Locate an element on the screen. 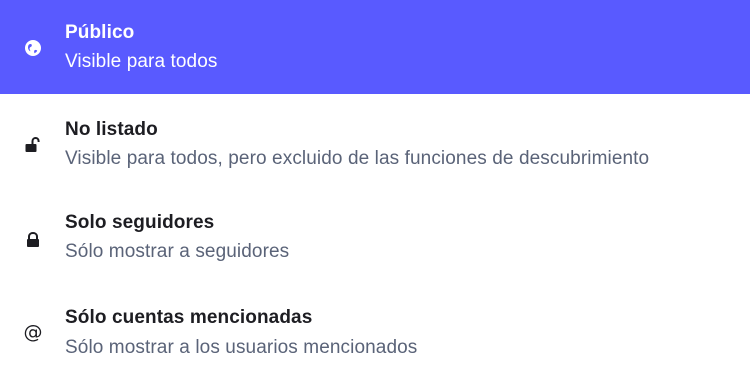  option-title: Público is located at coordinates (100, 32).